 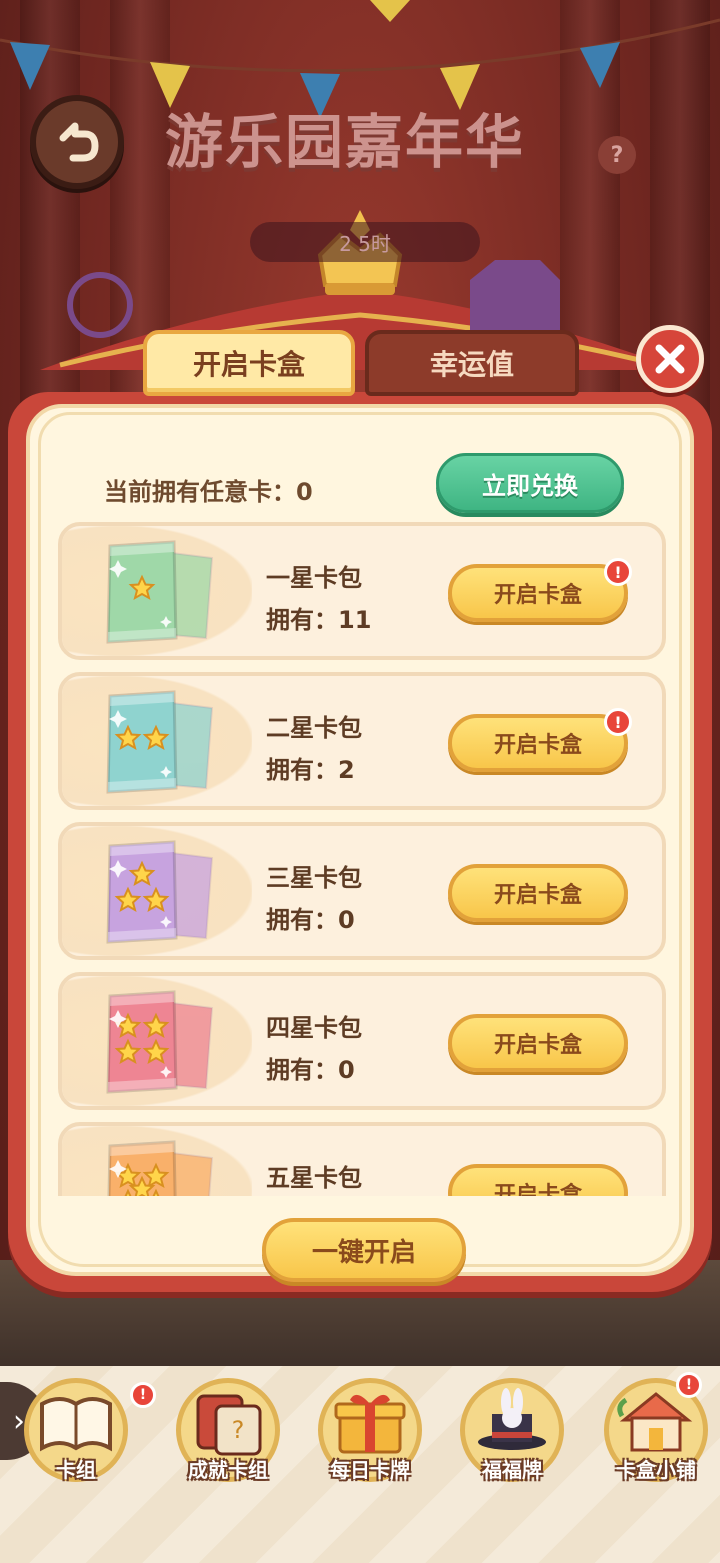 What do you see at coordinates (345, 142) in the screenshot?
I see `page-title: 游乐园嘉年华` at bounding box center [345, 142].